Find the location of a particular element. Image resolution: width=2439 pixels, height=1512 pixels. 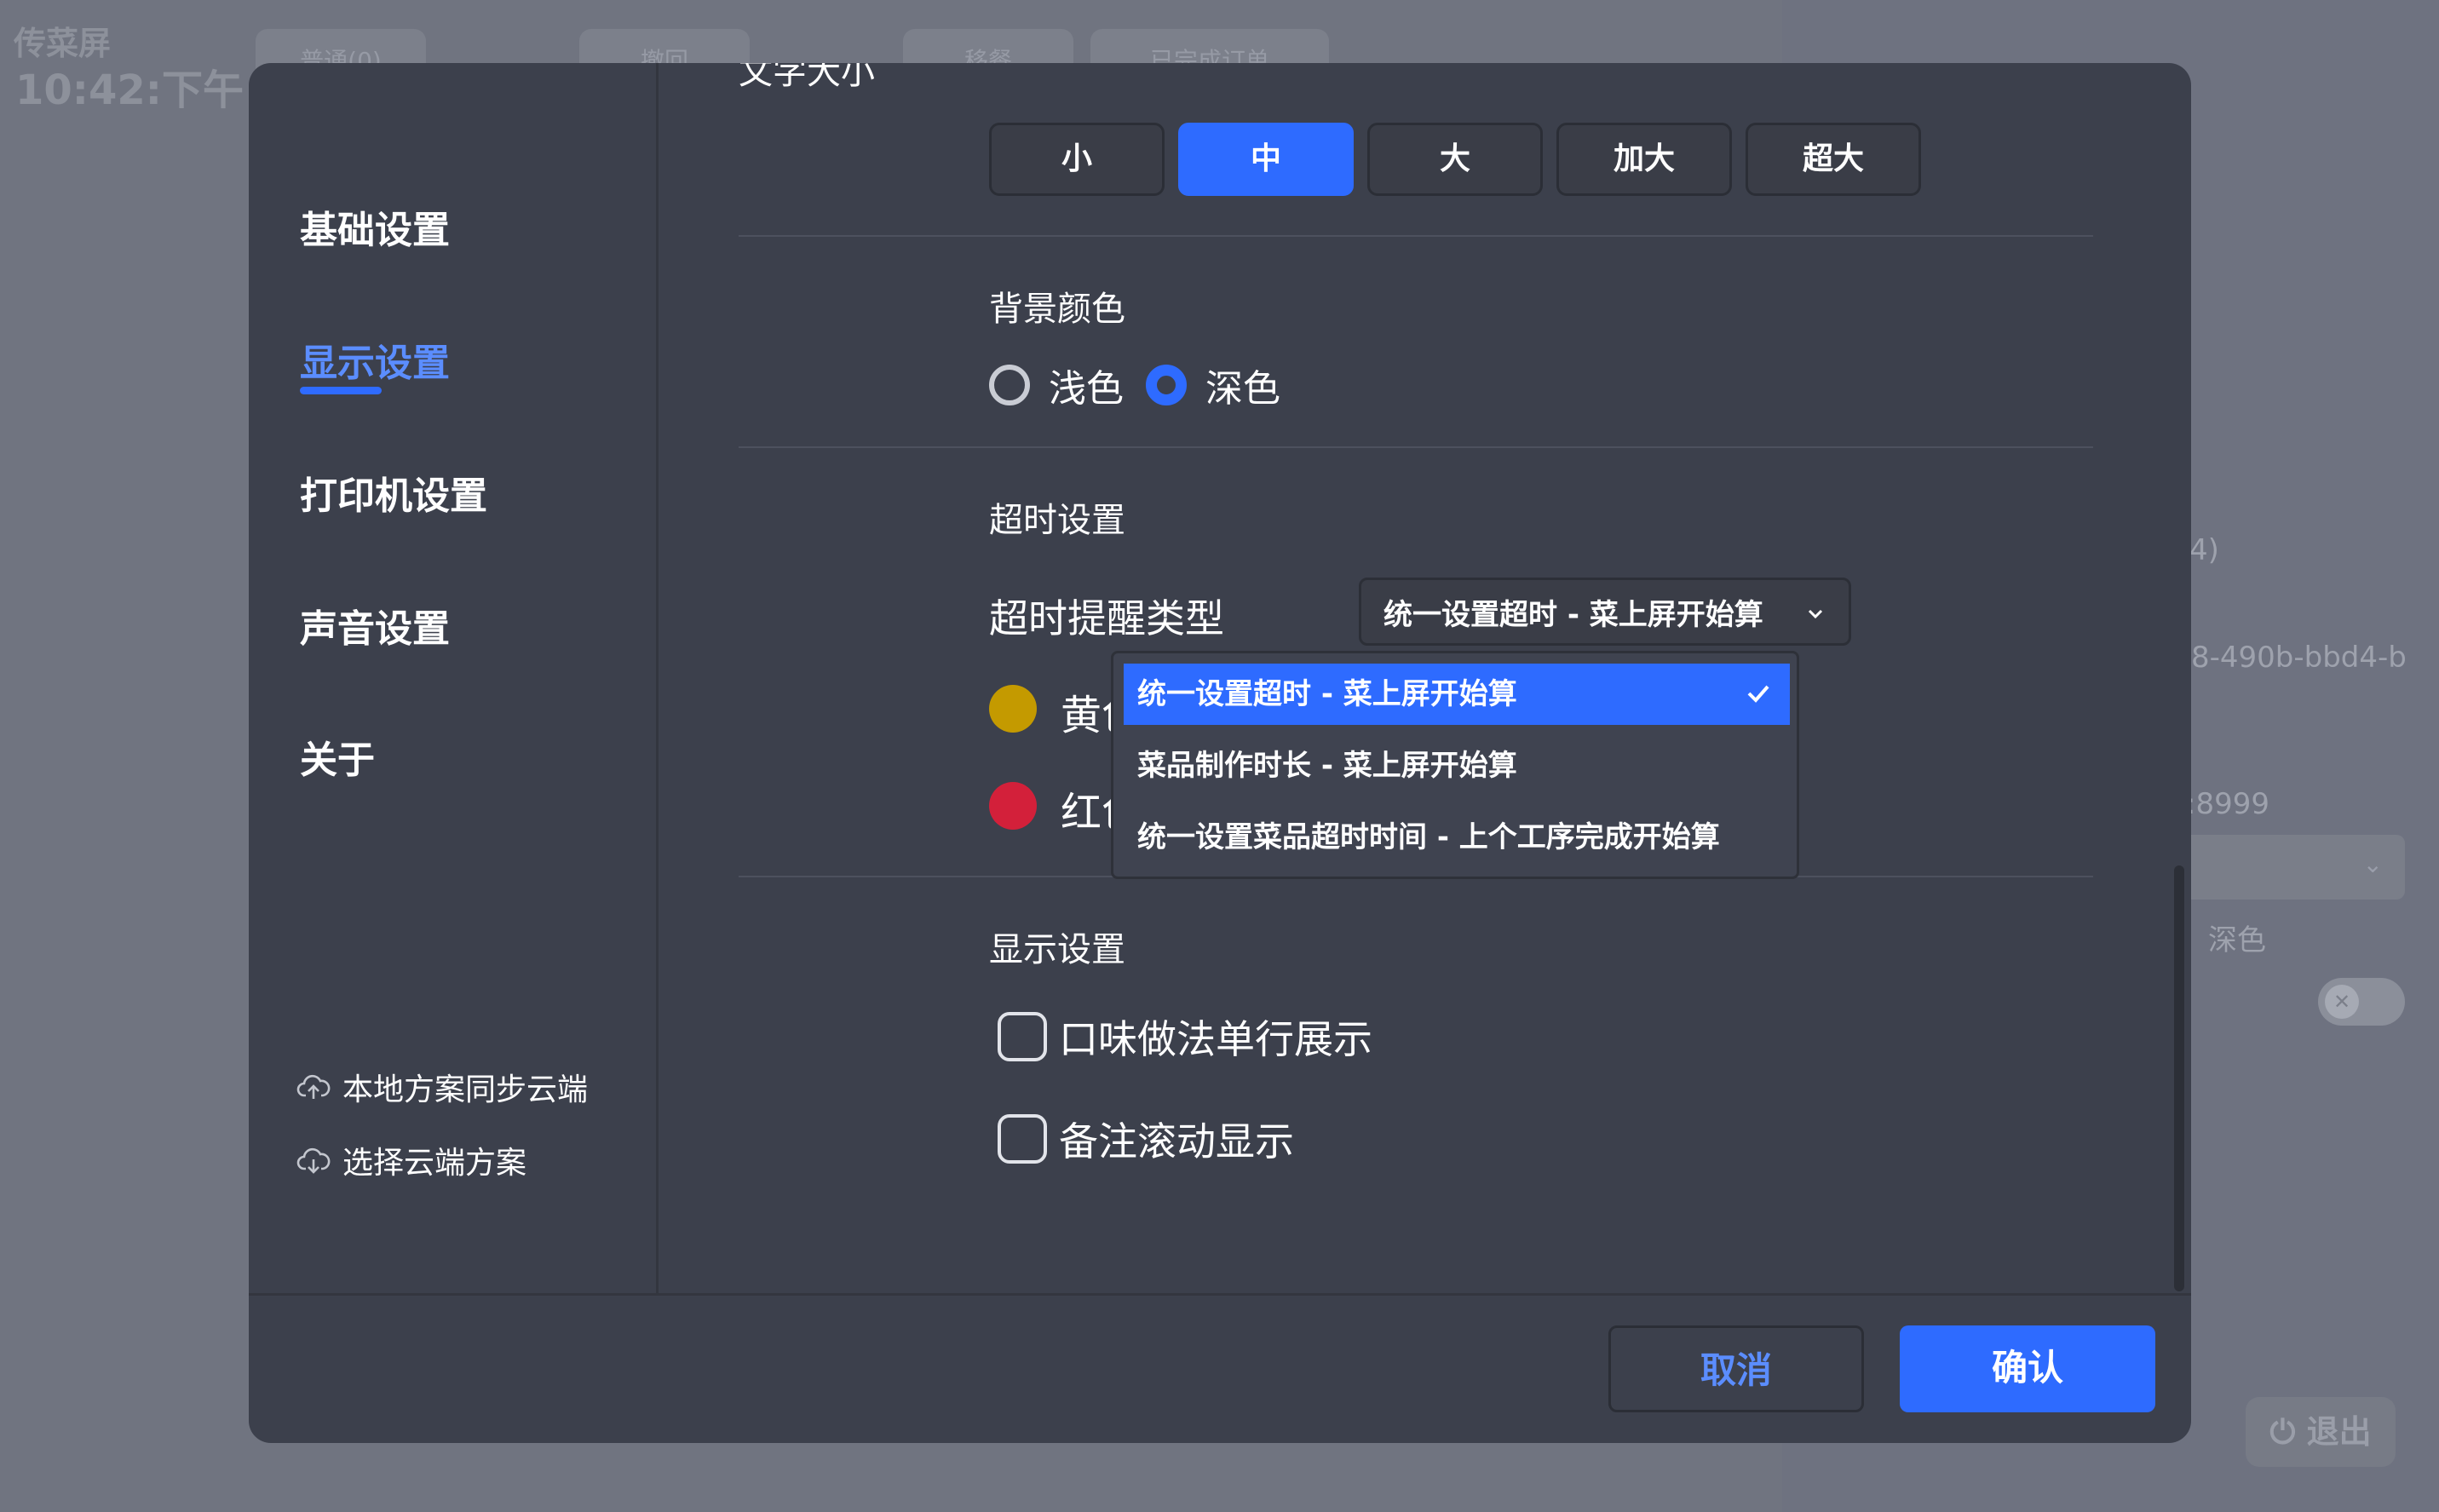

timeout-type-select: 统一设置超时 - 菜上屏开始算 is located at coordinates (1605, 612).